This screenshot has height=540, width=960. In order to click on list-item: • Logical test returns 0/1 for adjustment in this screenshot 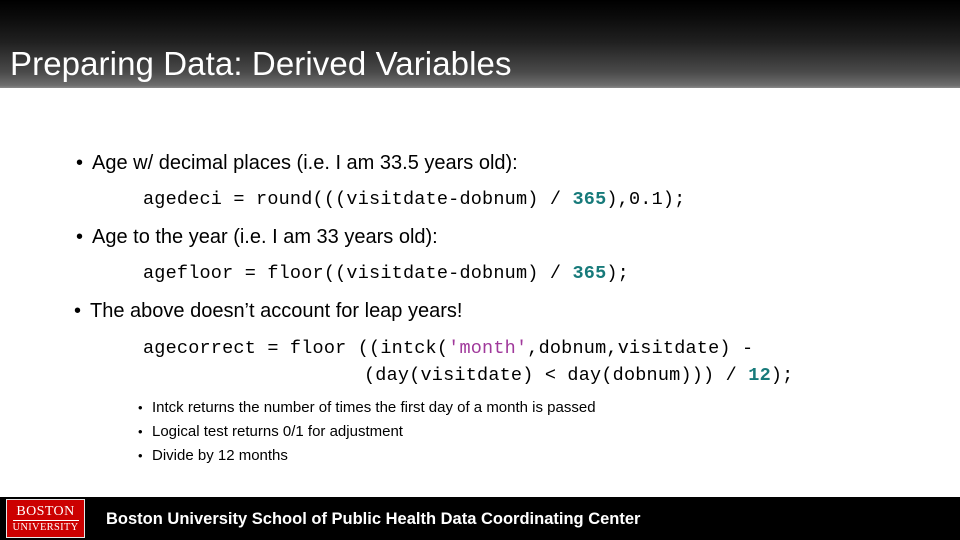, I will do `click(488, 432)`.